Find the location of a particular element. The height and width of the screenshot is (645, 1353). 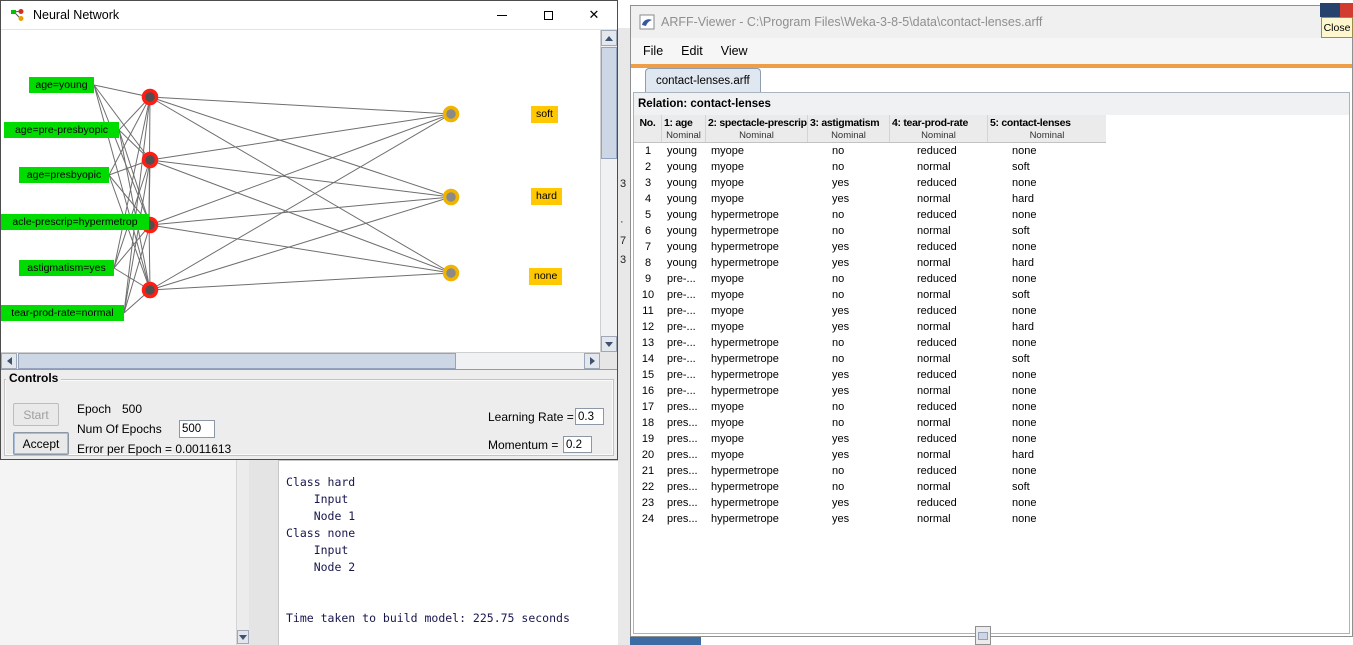

scroll-up-button is located at coordinates (609, 38).